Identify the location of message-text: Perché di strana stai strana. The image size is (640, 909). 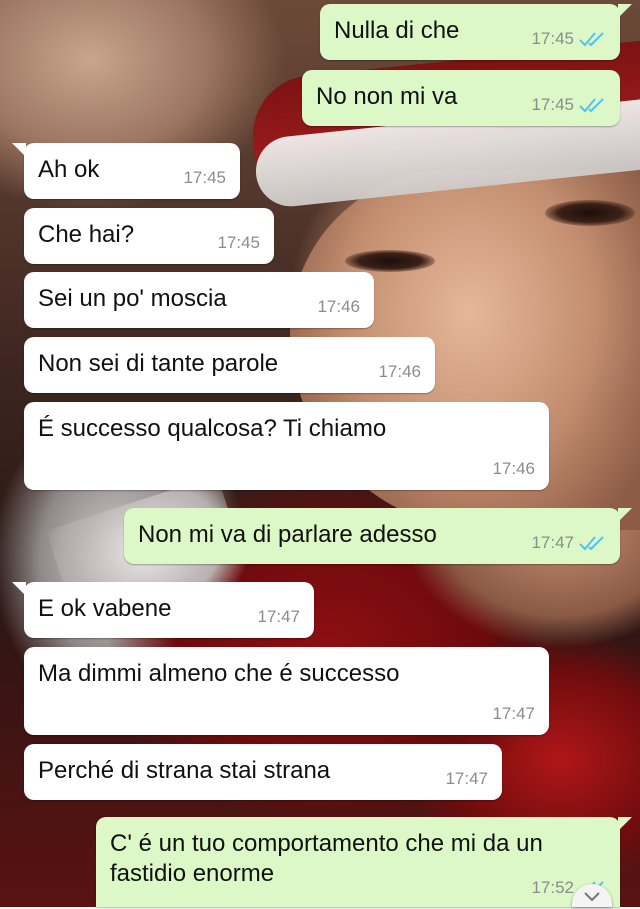
(184, 770).